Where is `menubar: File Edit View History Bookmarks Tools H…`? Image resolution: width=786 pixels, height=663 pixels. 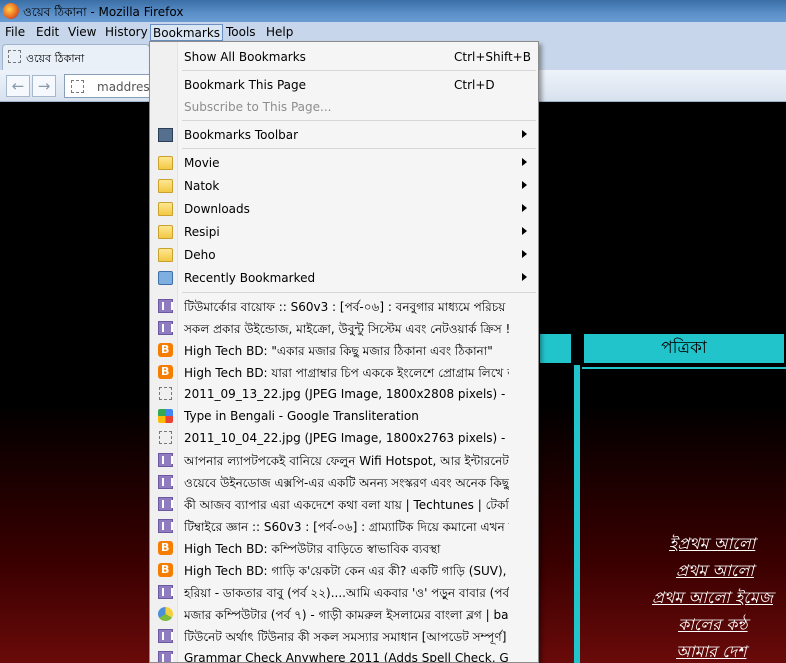
menubar: File Edit View History Bookmarks Tools H… is located at coordinates (393, 32).